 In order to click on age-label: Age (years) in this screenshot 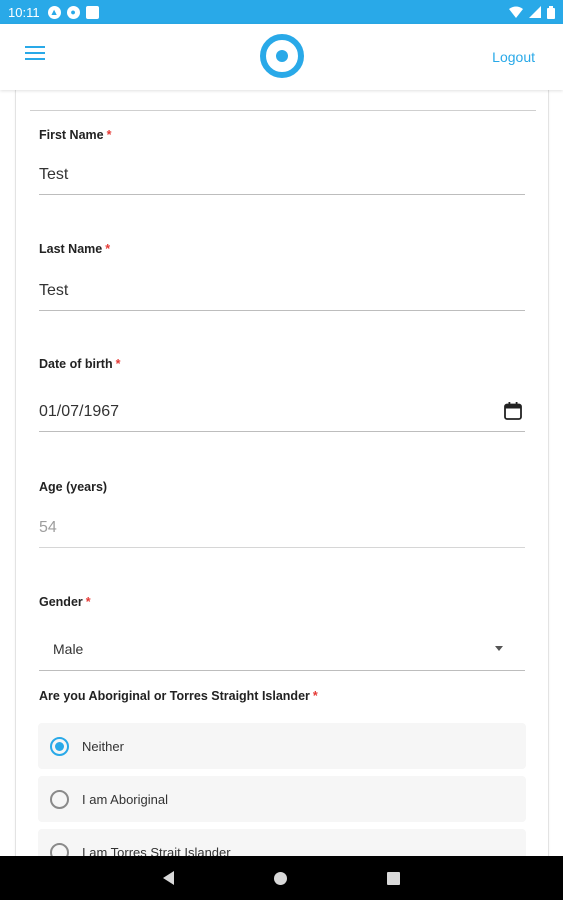, I will do `click(73, 487)`.